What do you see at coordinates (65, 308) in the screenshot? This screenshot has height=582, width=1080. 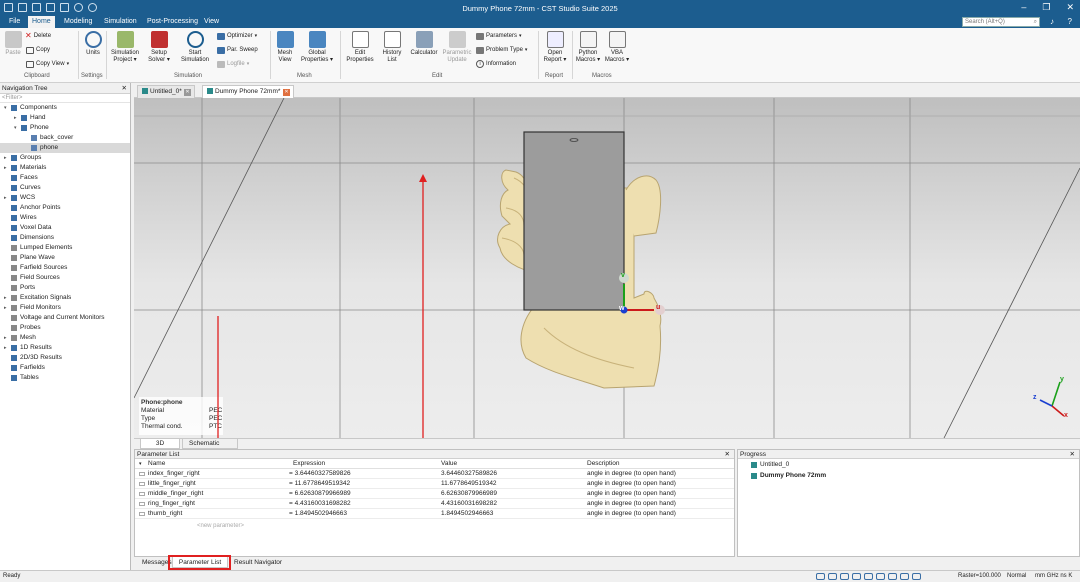 I see `tree-item-field-monitors: ▸ Field Monitors` at bounding box center [65, 308].